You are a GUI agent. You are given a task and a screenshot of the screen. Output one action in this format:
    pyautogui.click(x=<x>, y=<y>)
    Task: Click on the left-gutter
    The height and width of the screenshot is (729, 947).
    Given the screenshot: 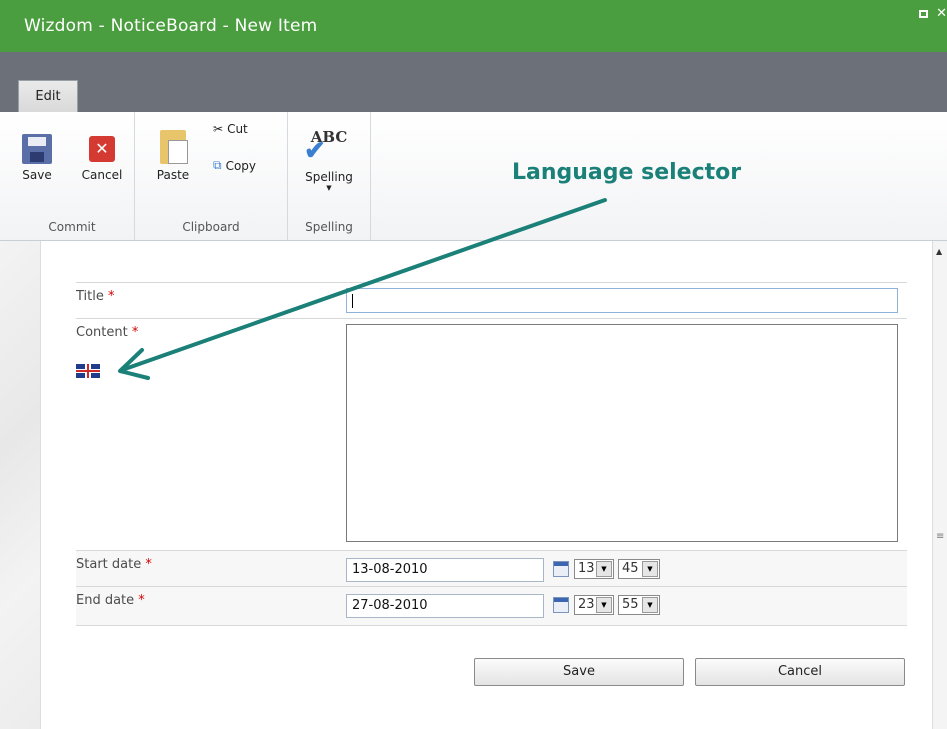 What is the action you would take?
    pyautogui.click(x=20, y=485)
    